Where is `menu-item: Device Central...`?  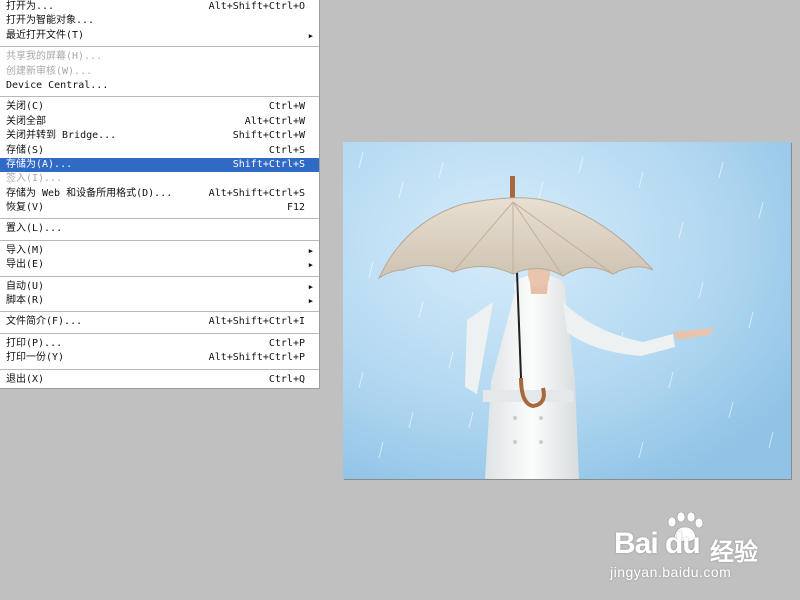 menu-item: Device Central... is located at coordinates (159, 86).